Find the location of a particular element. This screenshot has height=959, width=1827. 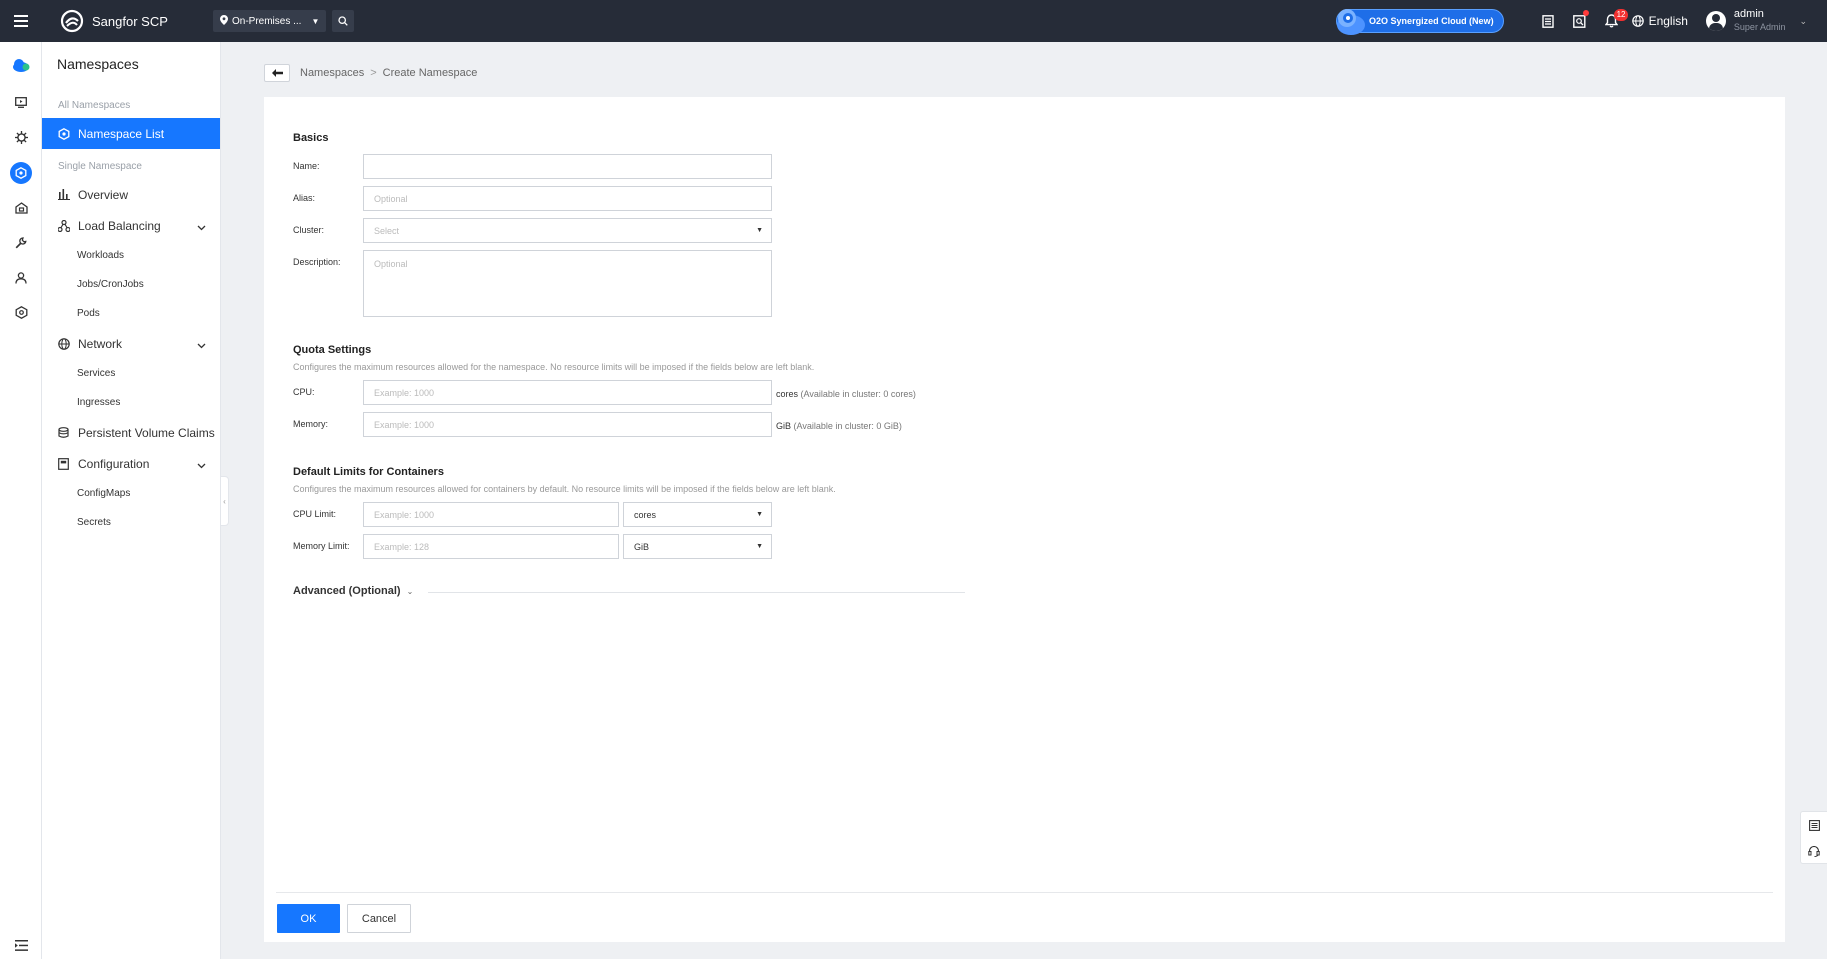

memory-label: Memory: is located at coordinates (311, 424).